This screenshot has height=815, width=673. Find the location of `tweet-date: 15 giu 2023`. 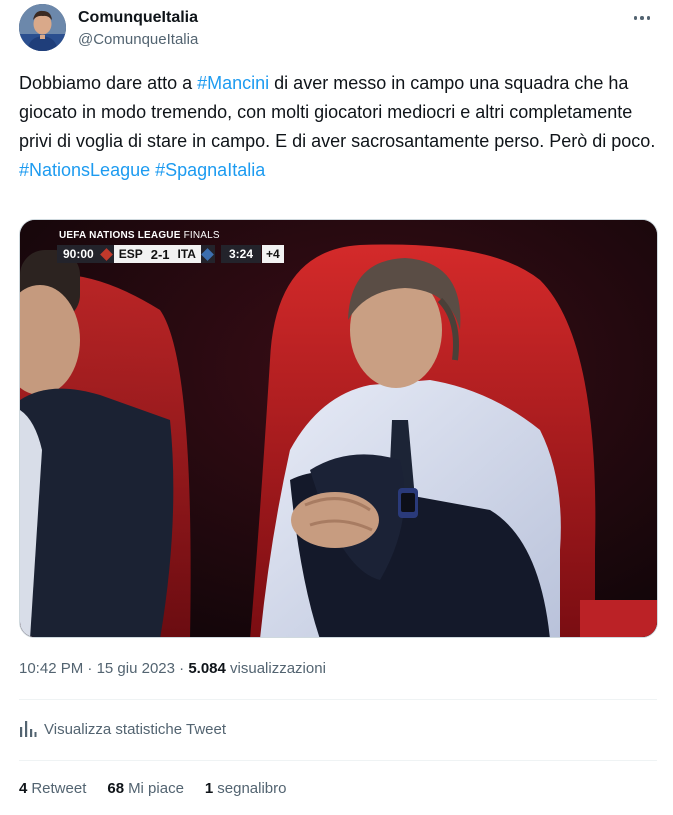

tweet-date: 15 giu 2023 is located at coordinates (136, 668).